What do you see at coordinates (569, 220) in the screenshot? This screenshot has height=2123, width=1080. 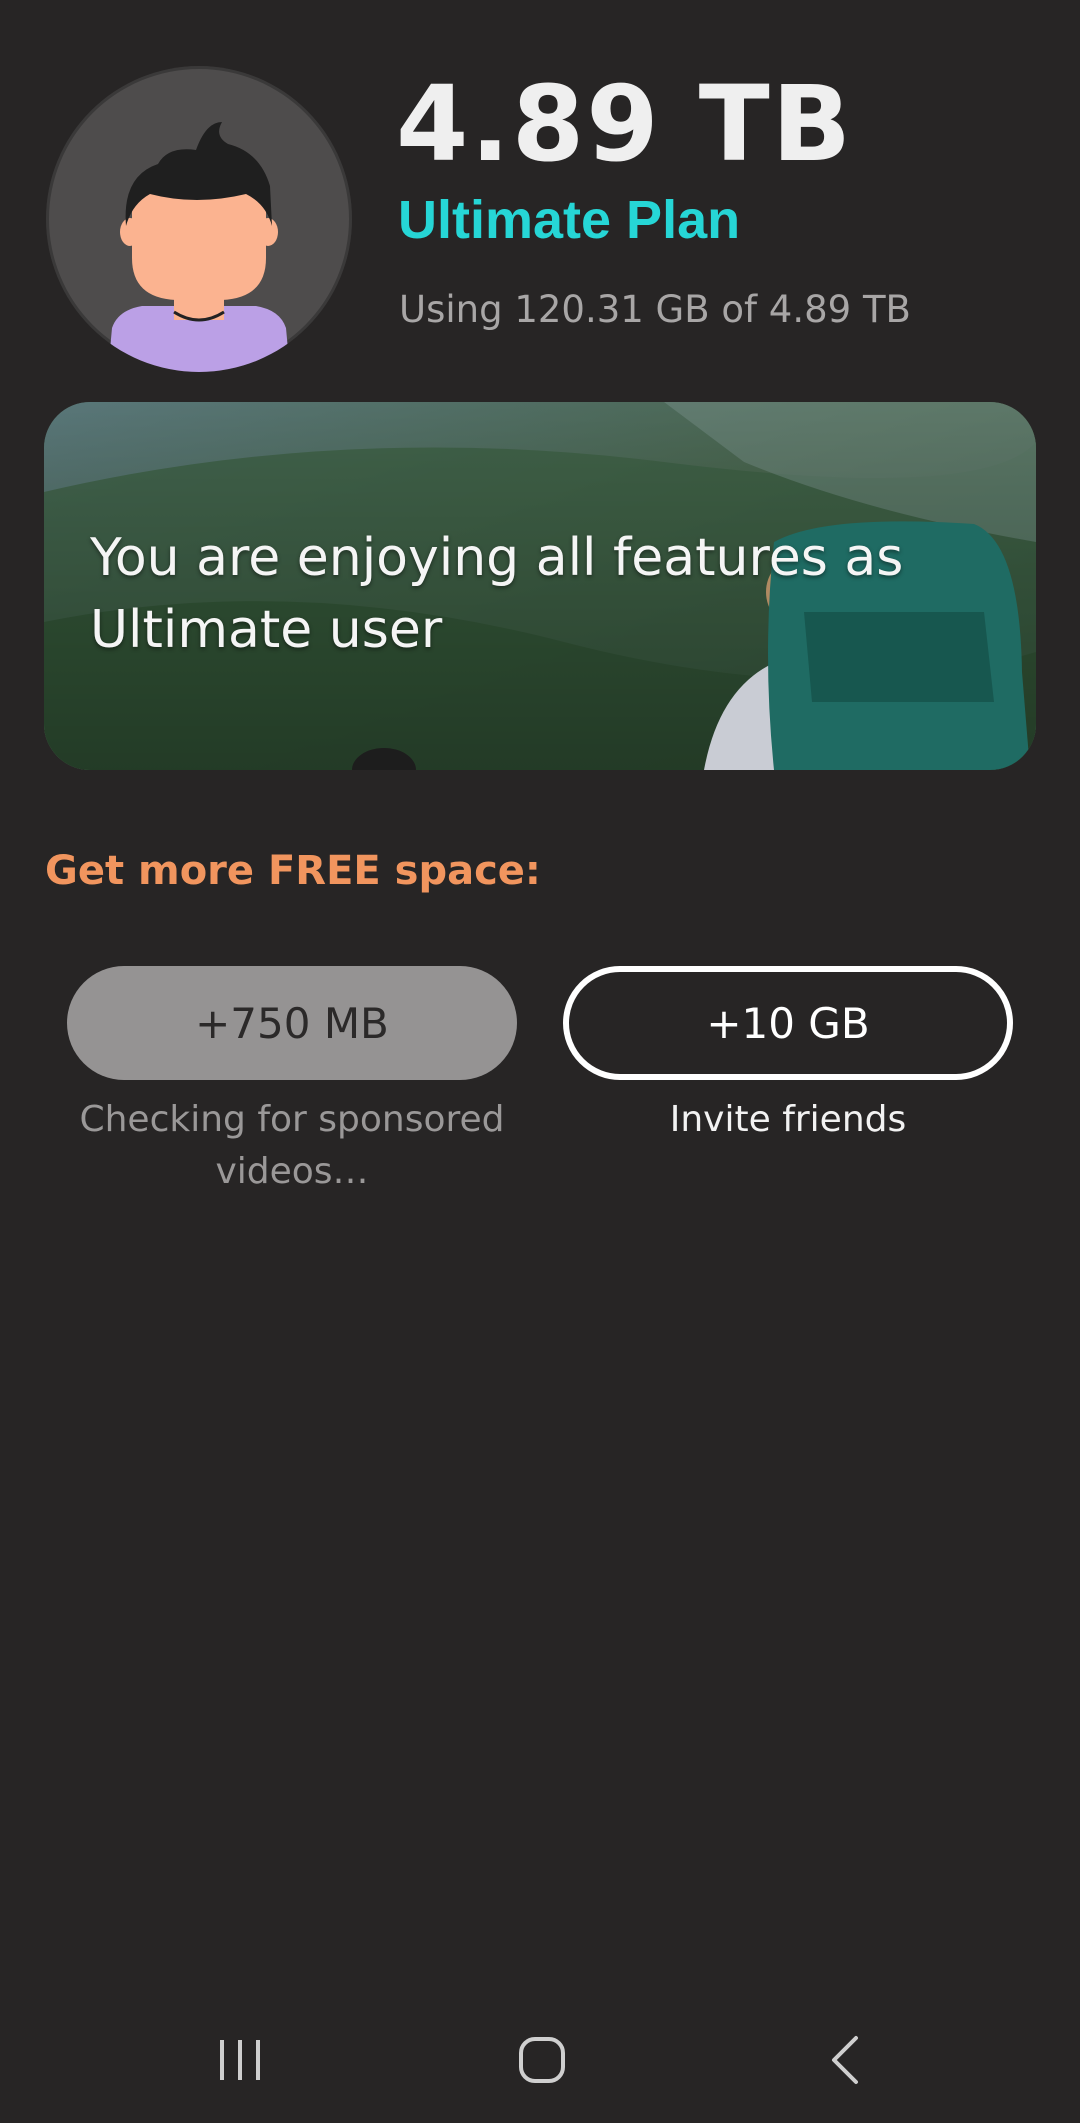 I see `plan-name: Ultimate Plan` at bounding box center [569, 220].